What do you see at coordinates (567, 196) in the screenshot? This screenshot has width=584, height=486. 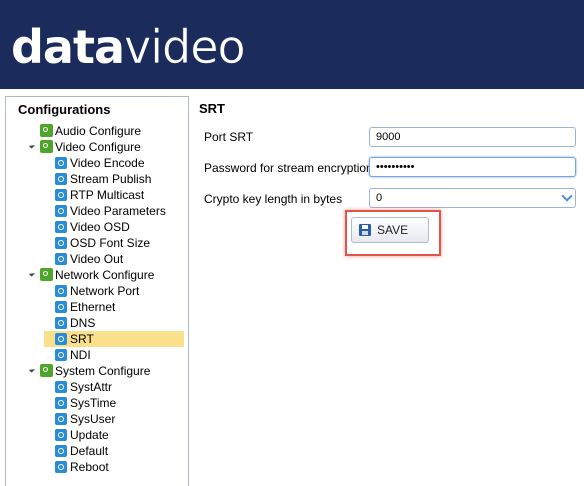 I see `chevron-down-icon` at bounding box center [567, 196].